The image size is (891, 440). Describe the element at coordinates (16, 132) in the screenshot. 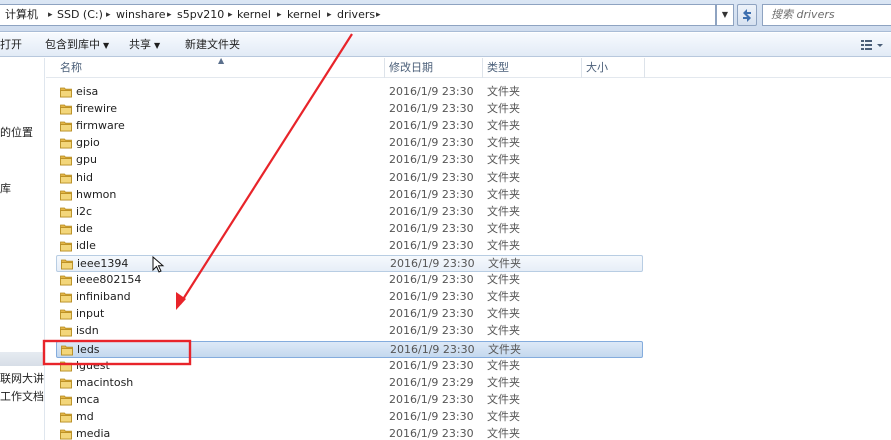

I see `nav-item-places: 的位置` at that location.